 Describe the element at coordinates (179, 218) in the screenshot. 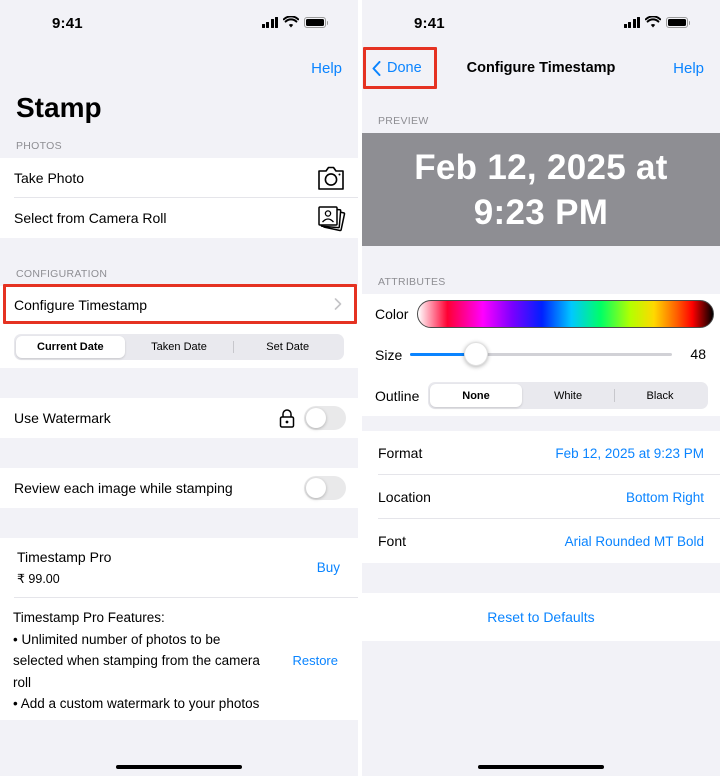

I see `camera-roll-row: Select from Camera Roll` at that location.